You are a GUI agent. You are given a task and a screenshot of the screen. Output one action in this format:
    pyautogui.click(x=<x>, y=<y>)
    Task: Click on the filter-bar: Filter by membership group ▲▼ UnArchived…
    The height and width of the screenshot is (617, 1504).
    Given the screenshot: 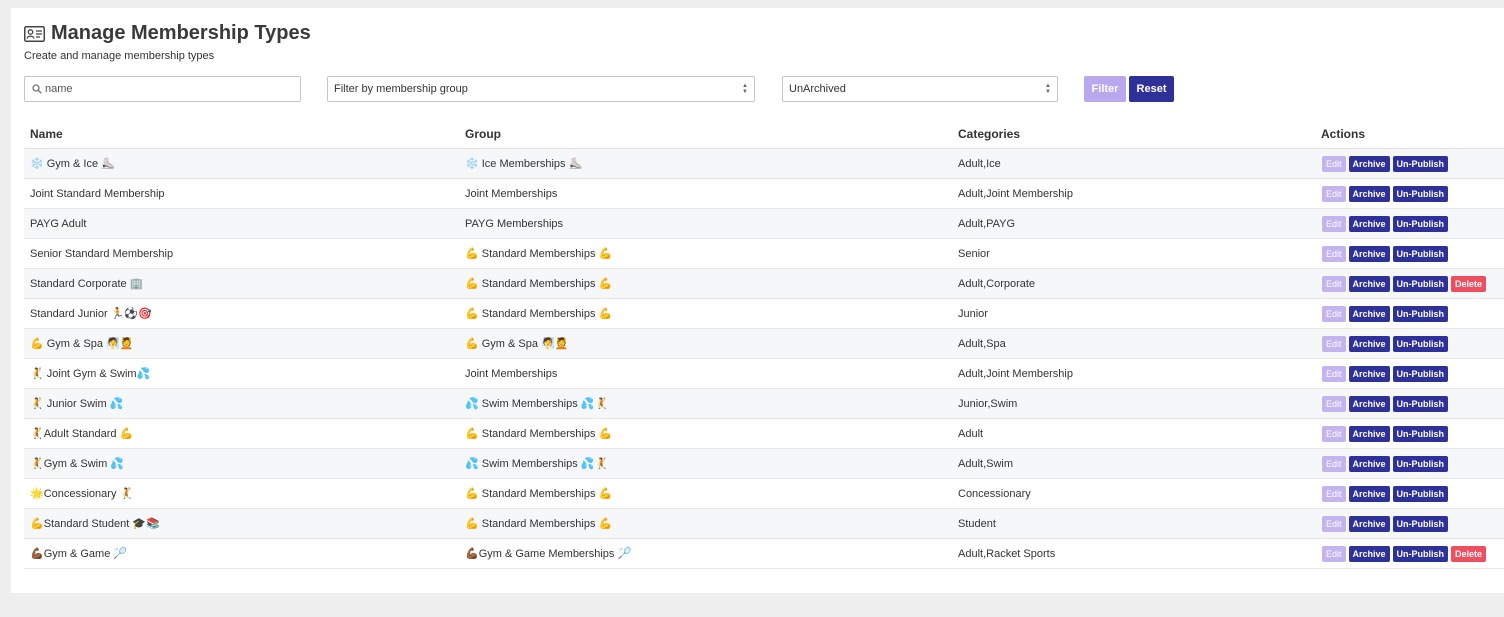 What is the action you would take?
    pyautogui.click(x=624, y=89)
    